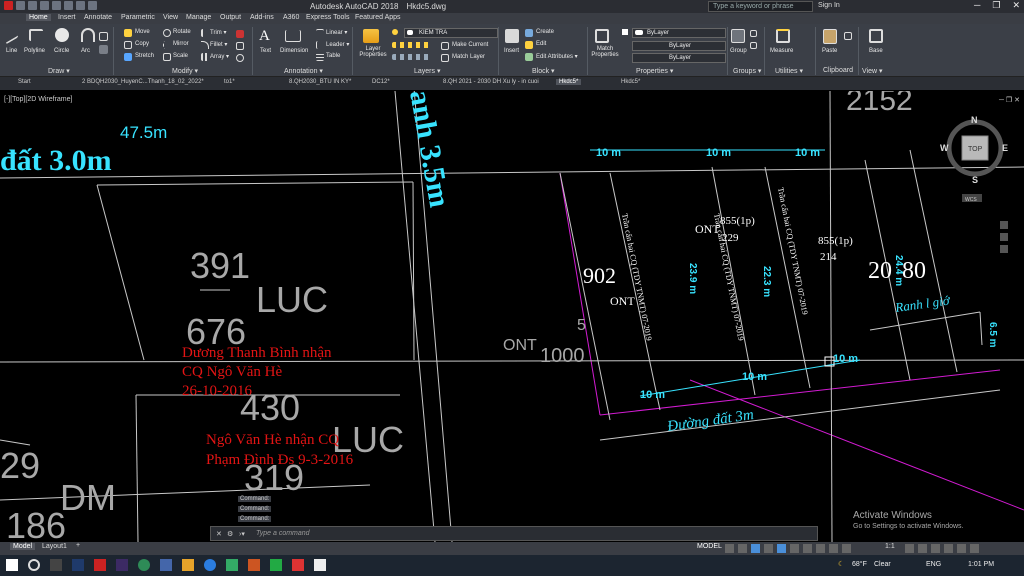 This screenshot has height=576, width=1024. Describe the element at coordinates (557, 56) in the screenshot. I see `edit-attributes-button: Edit Attributes ▾` at that location.